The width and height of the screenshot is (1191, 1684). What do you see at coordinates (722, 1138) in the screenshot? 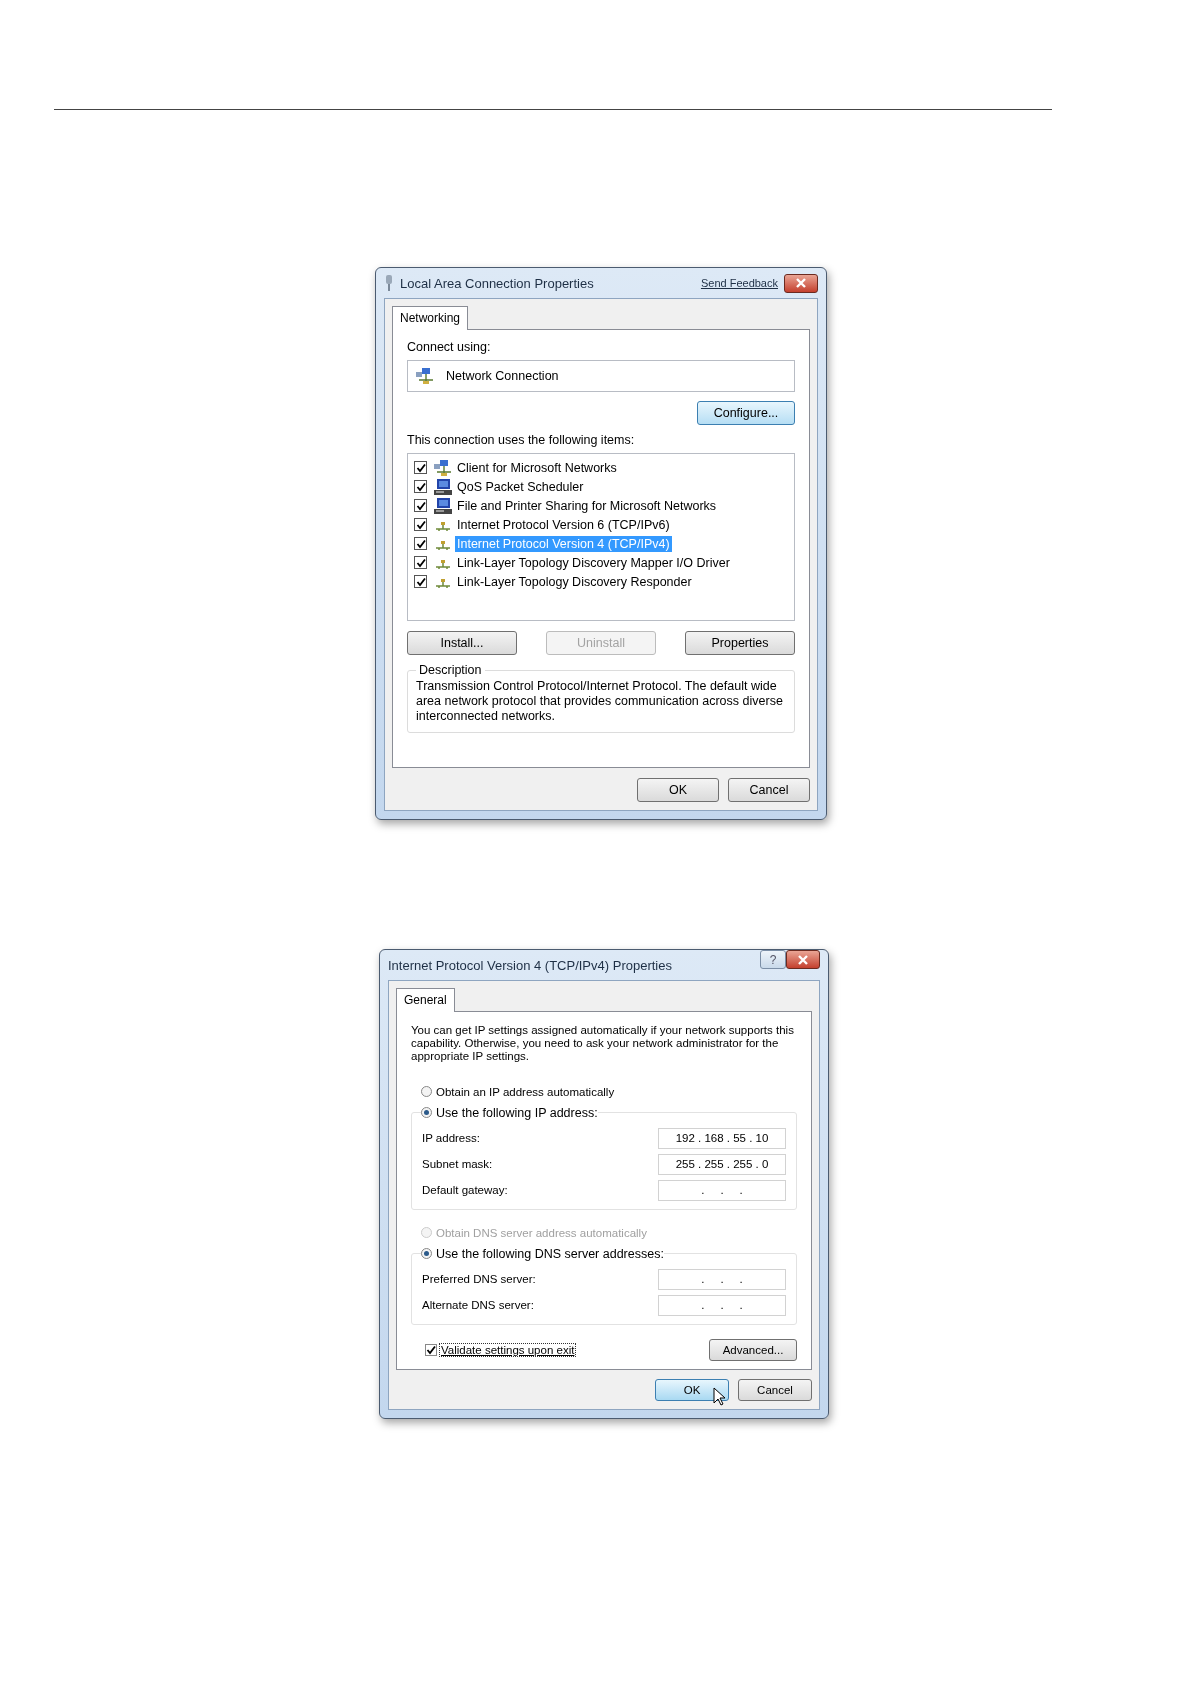
I see `ip-address-field: 192 . 168 . 55 . 10` at bounding box center [722, 1138].